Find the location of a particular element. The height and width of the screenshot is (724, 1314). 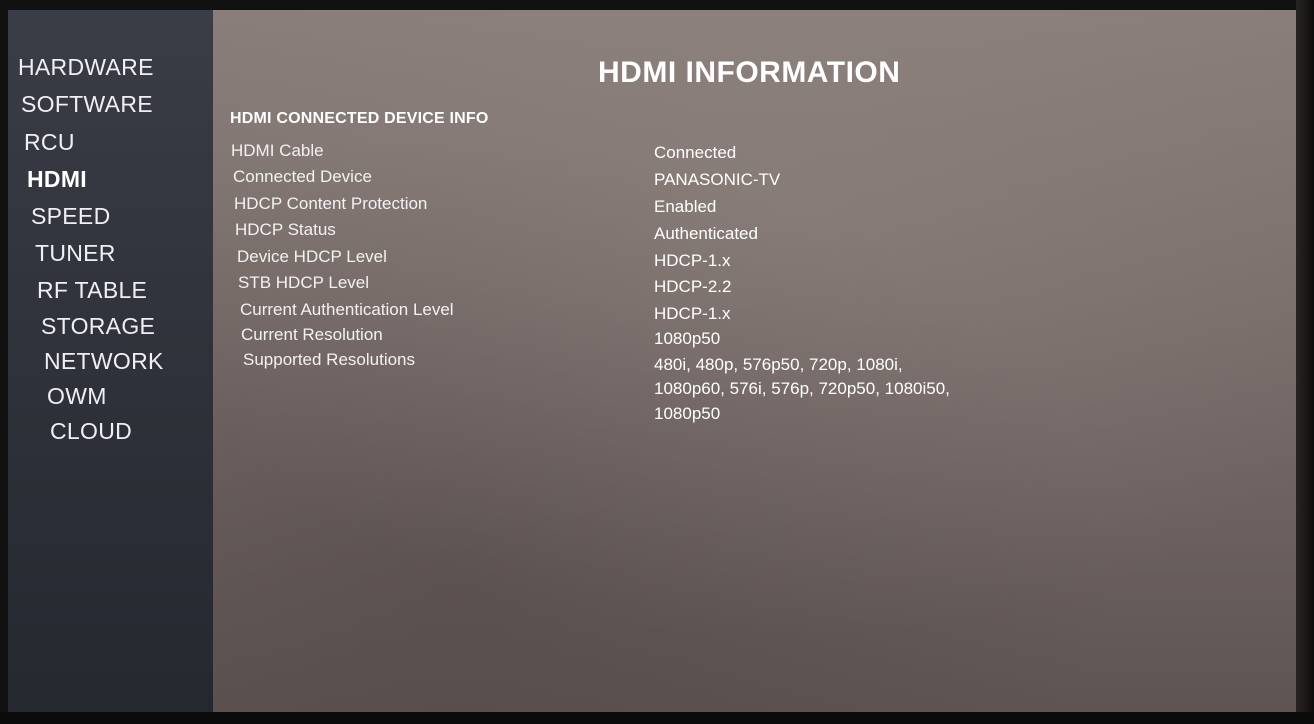

tv-bezel-right is located at coordinates (1305, 362).